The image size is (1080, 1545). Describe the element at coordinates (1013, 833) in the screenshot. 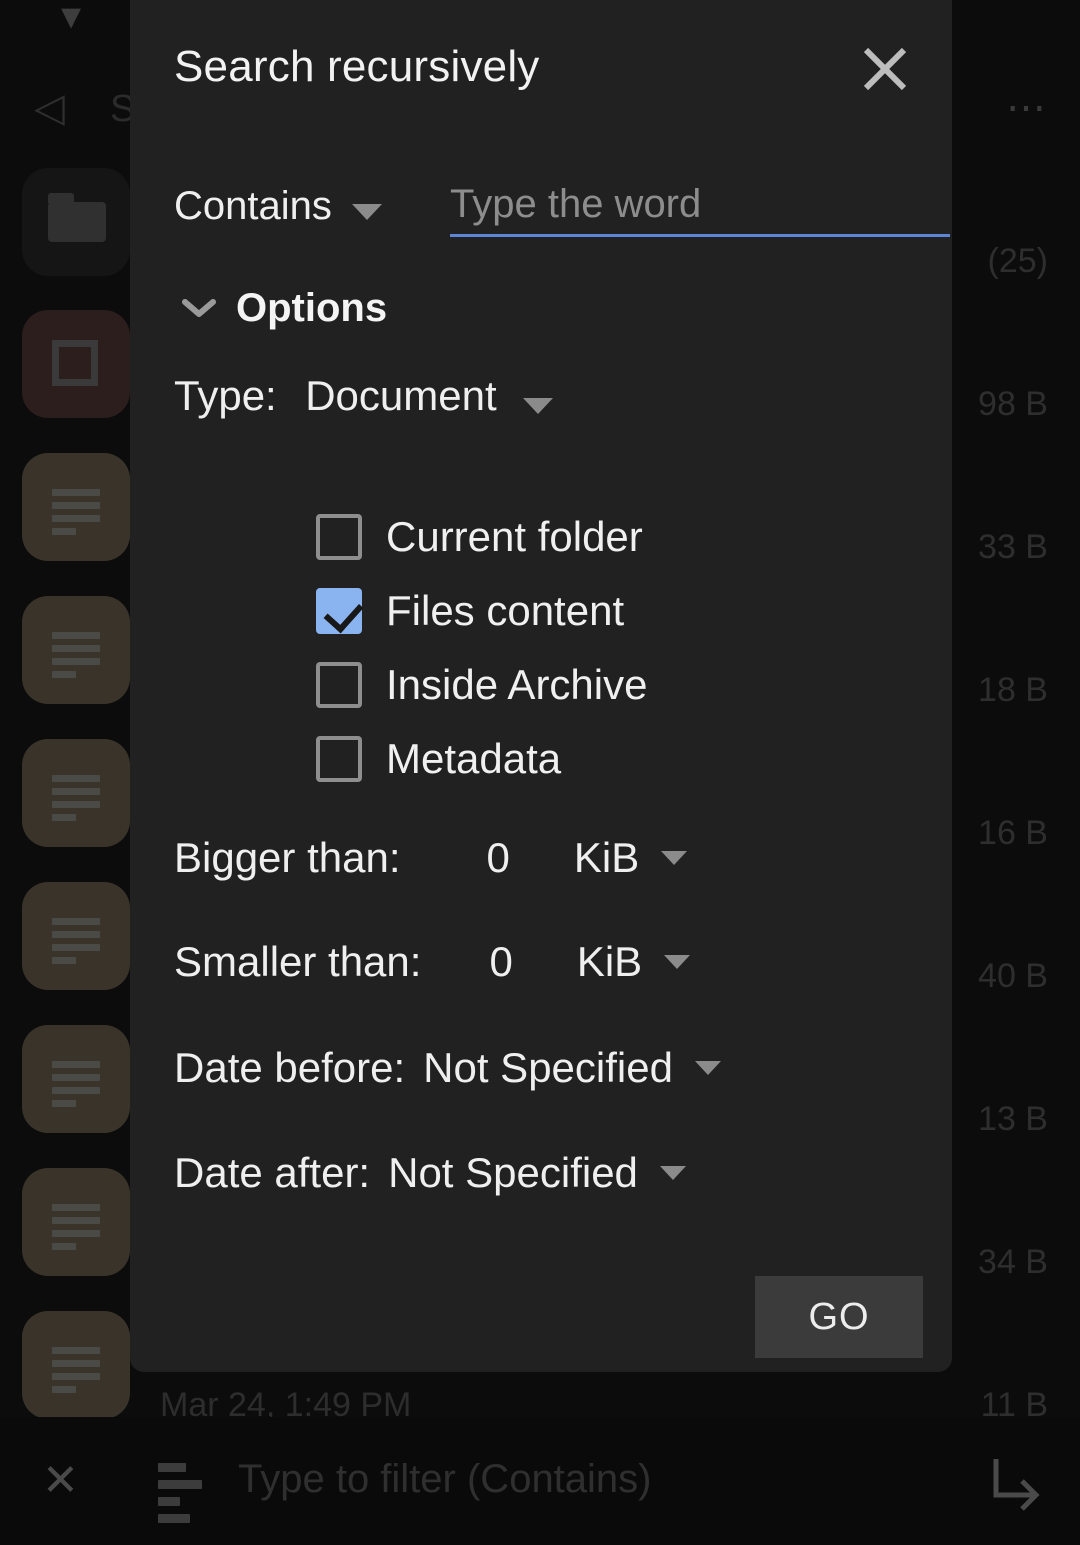

I see `file-size: 16 B` at that location.